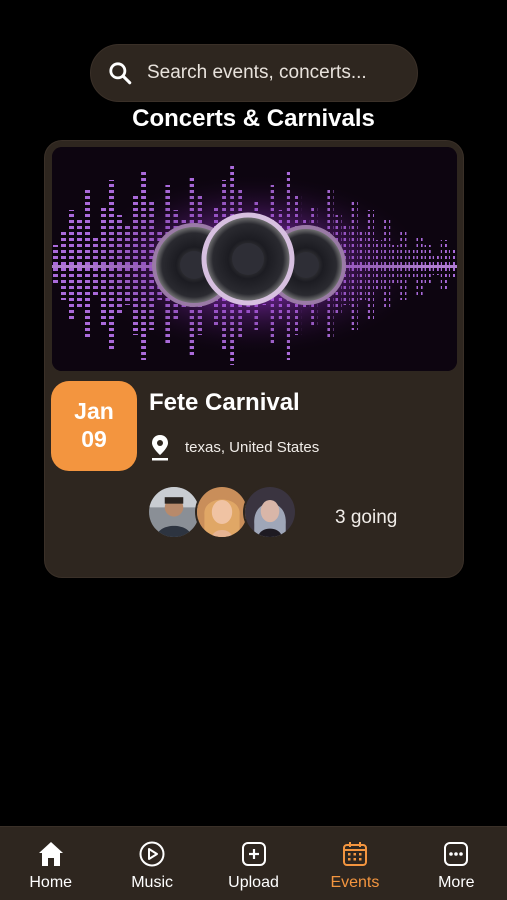 The image size is (507, 900). What do you see at coordinates (120, 73) in the screenshot?
I see `search-icon` at bounding box center [120, 73].